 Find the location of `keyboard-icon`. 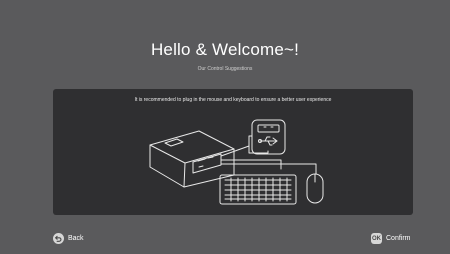

keyboard-icon is located at coordinates (258, 189).